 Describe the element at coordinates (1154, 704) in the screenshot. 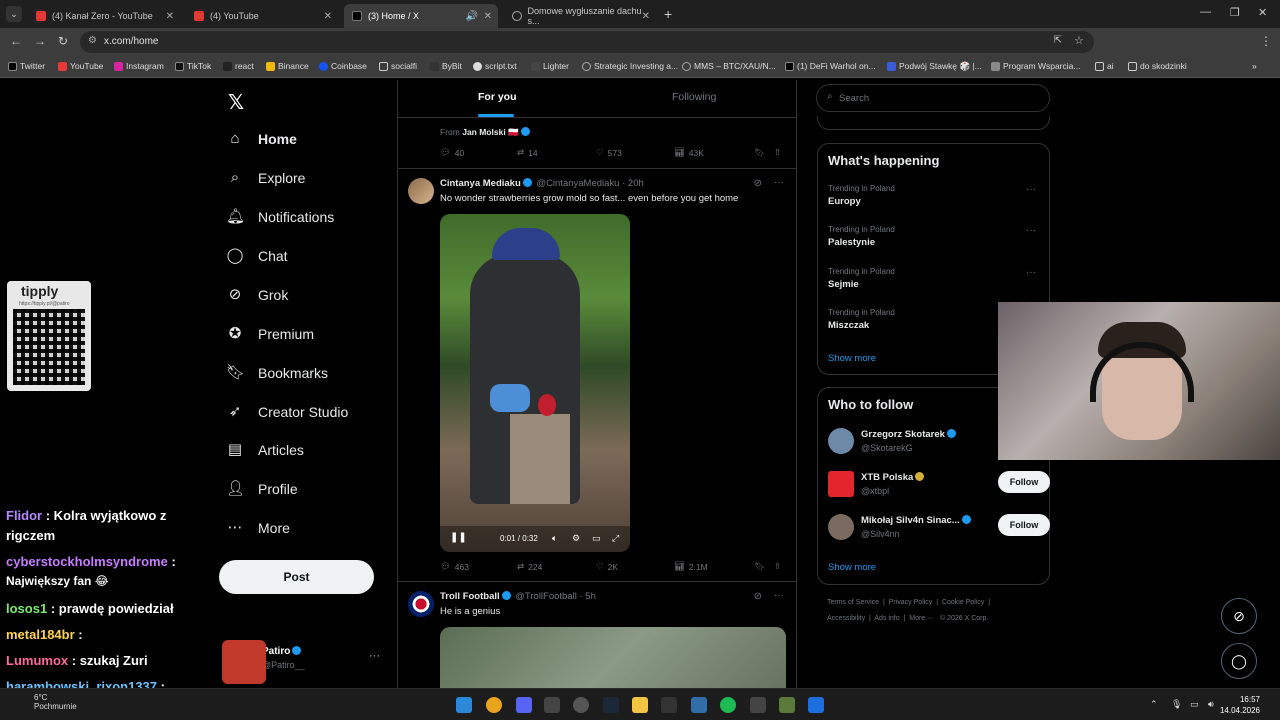

I see `chevron-up-icon: ⌃` at that location.